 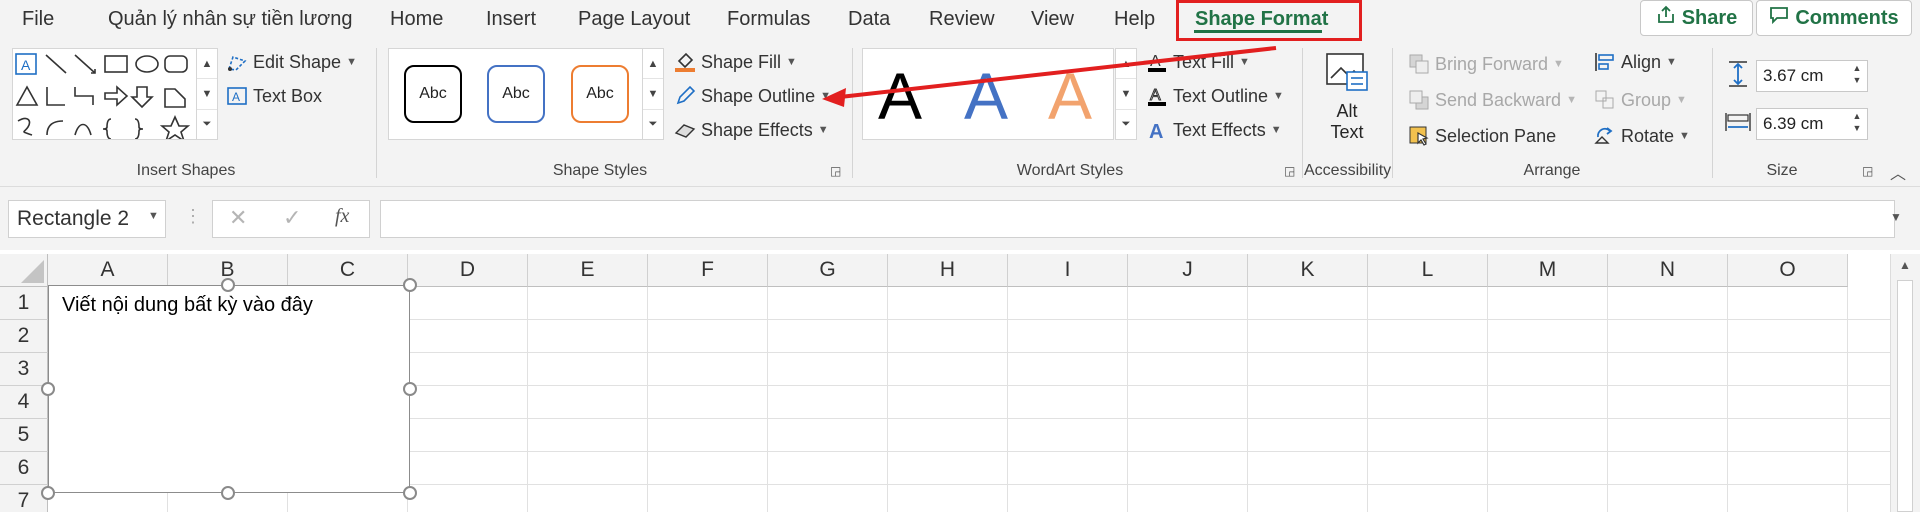 I want to click on column-header: I, so click(x=1068, y=270).